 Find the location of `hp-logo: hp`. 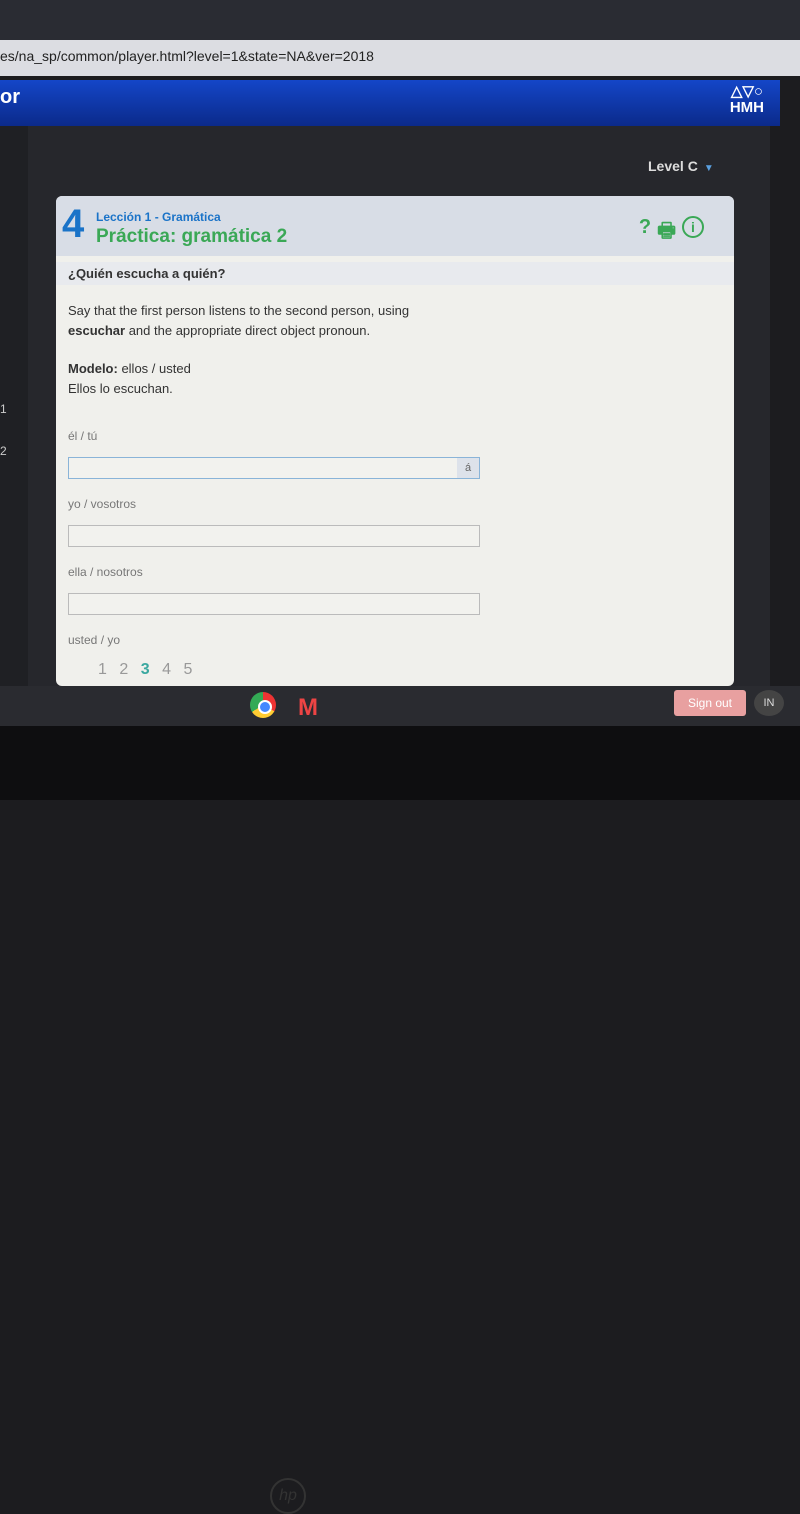

hp-logo: hp is located at coordinates (288, 1496).